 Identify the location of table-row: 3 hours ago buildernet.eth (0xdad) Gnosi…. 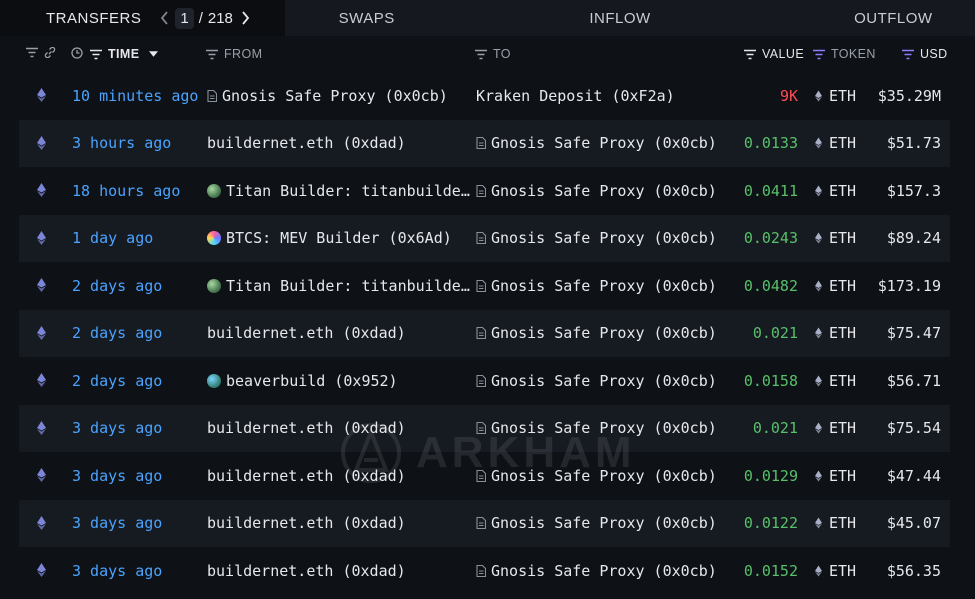
(484, 143).